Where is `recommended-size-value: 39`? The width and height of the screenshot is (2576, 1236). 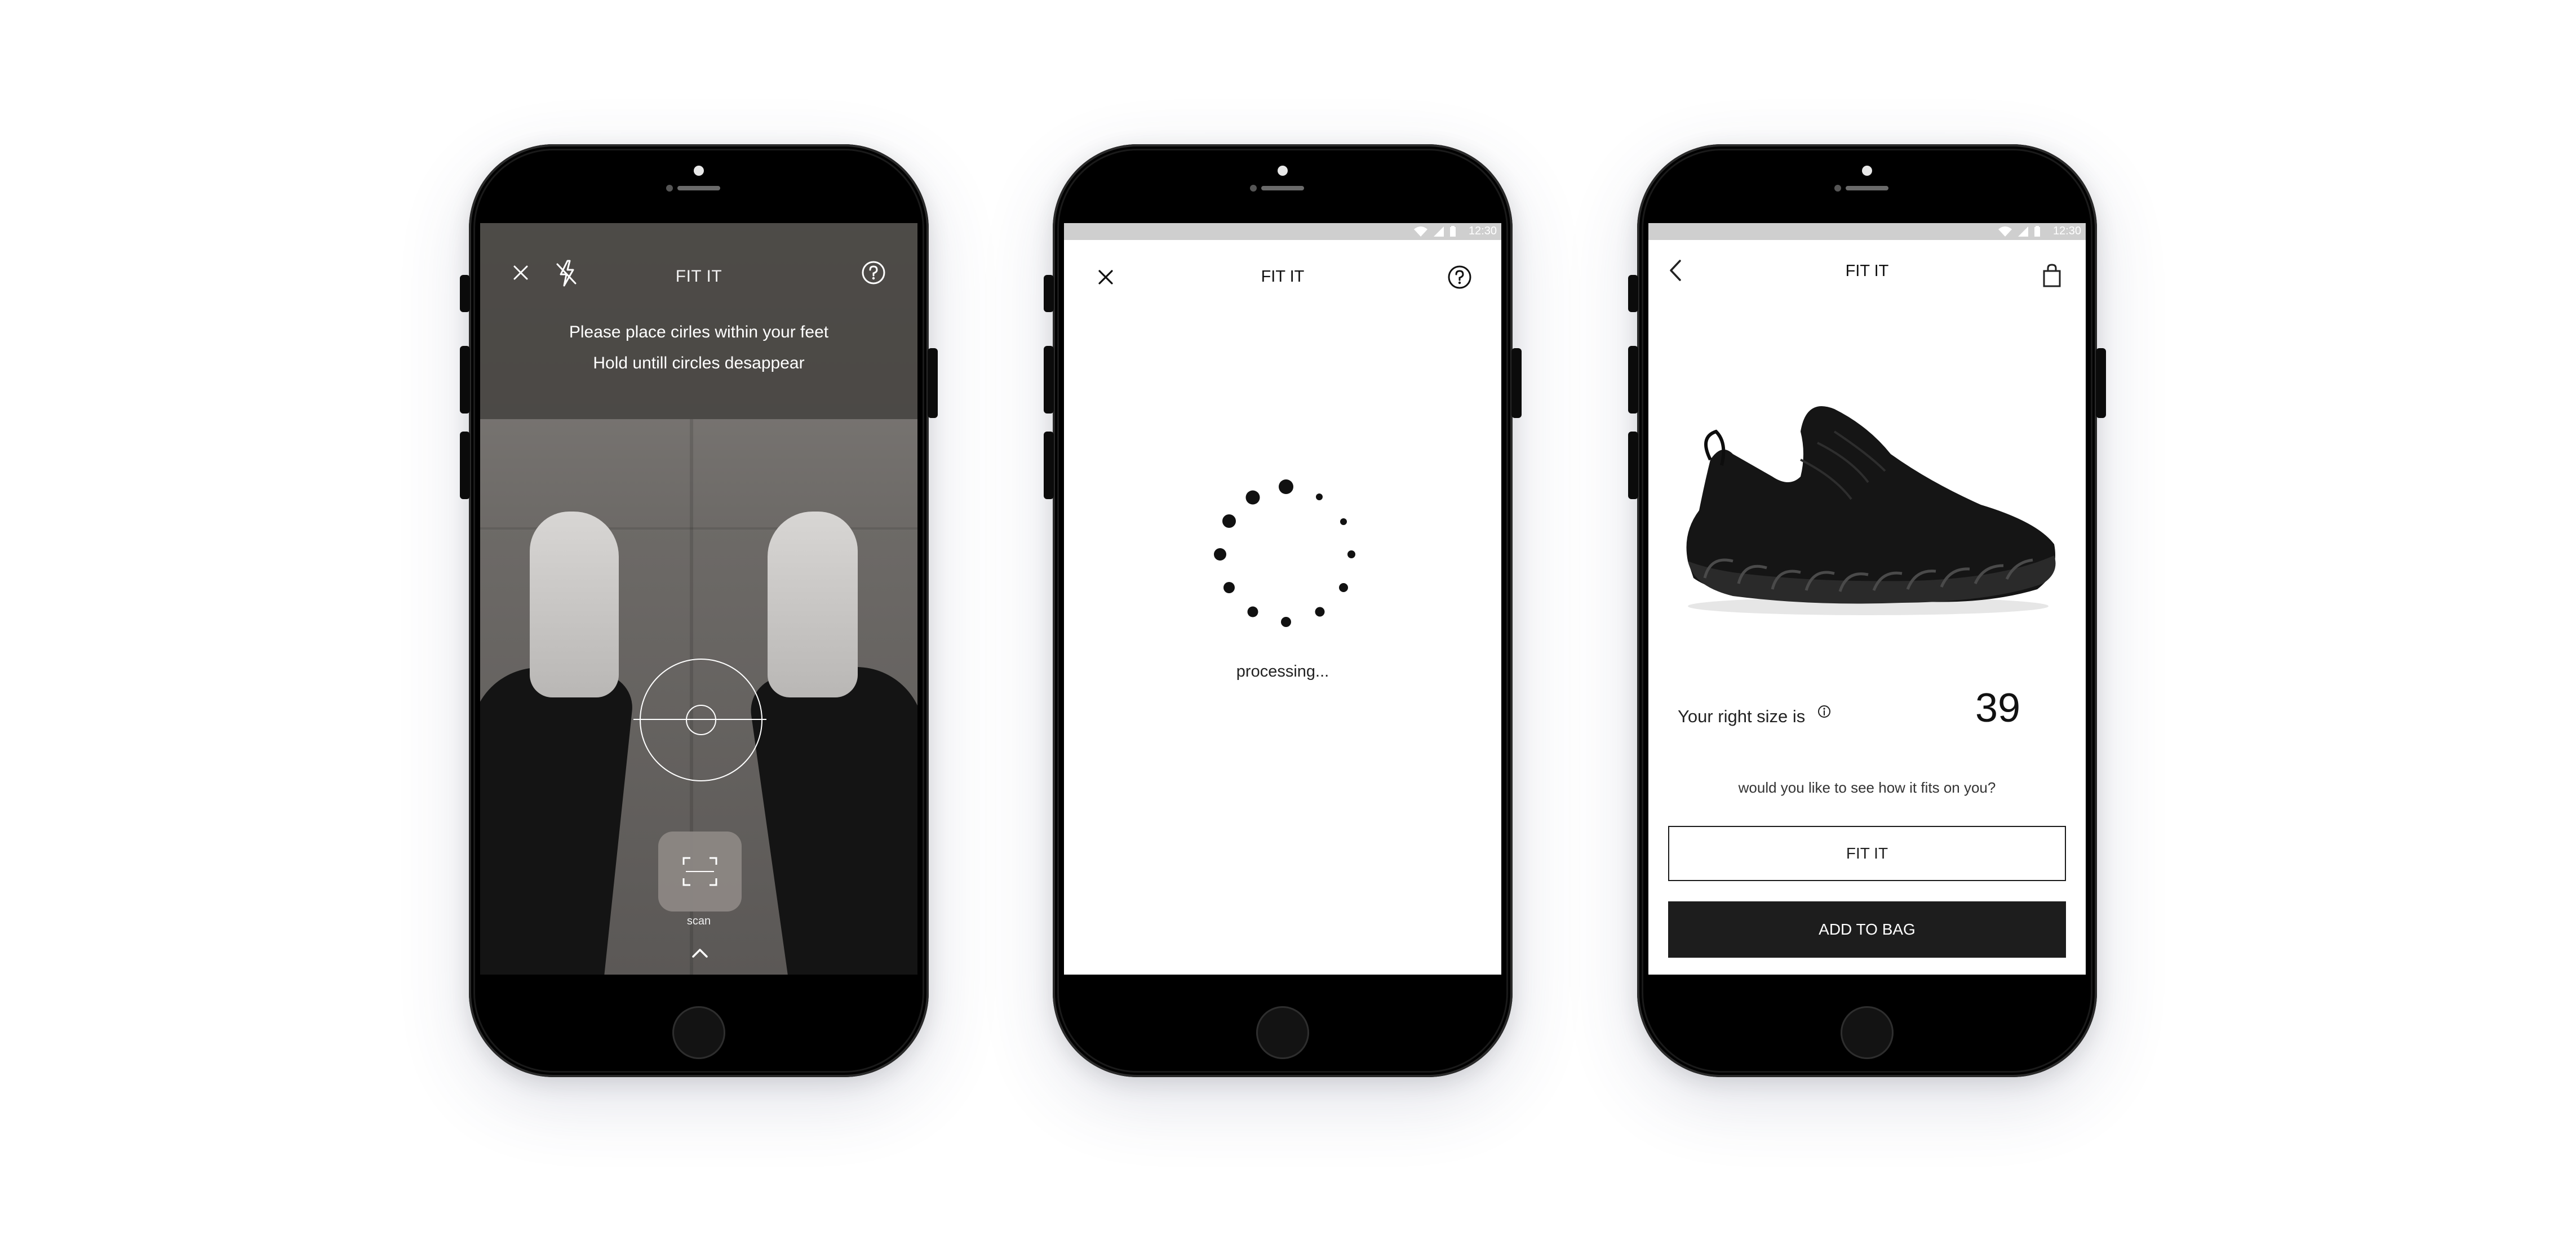 recommended-size-value: 39 is located at coordinates (1998, 708).